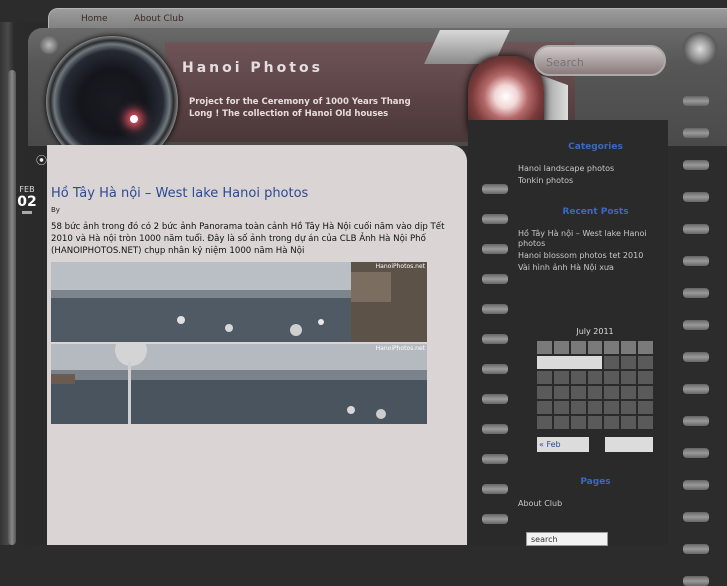  I want to click on nav-home: Home, so click(94, 19).